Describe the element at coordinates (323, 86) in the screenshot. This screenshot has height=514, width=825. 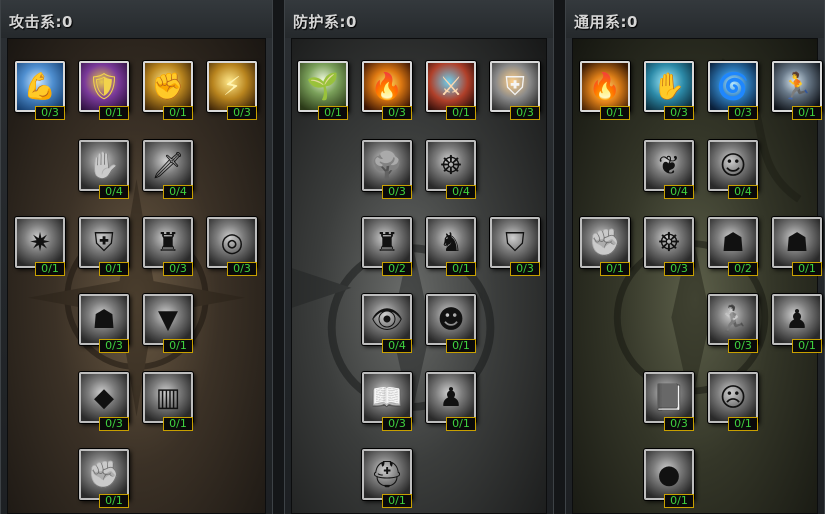
I see `skill-slot: 🌱` at that location.